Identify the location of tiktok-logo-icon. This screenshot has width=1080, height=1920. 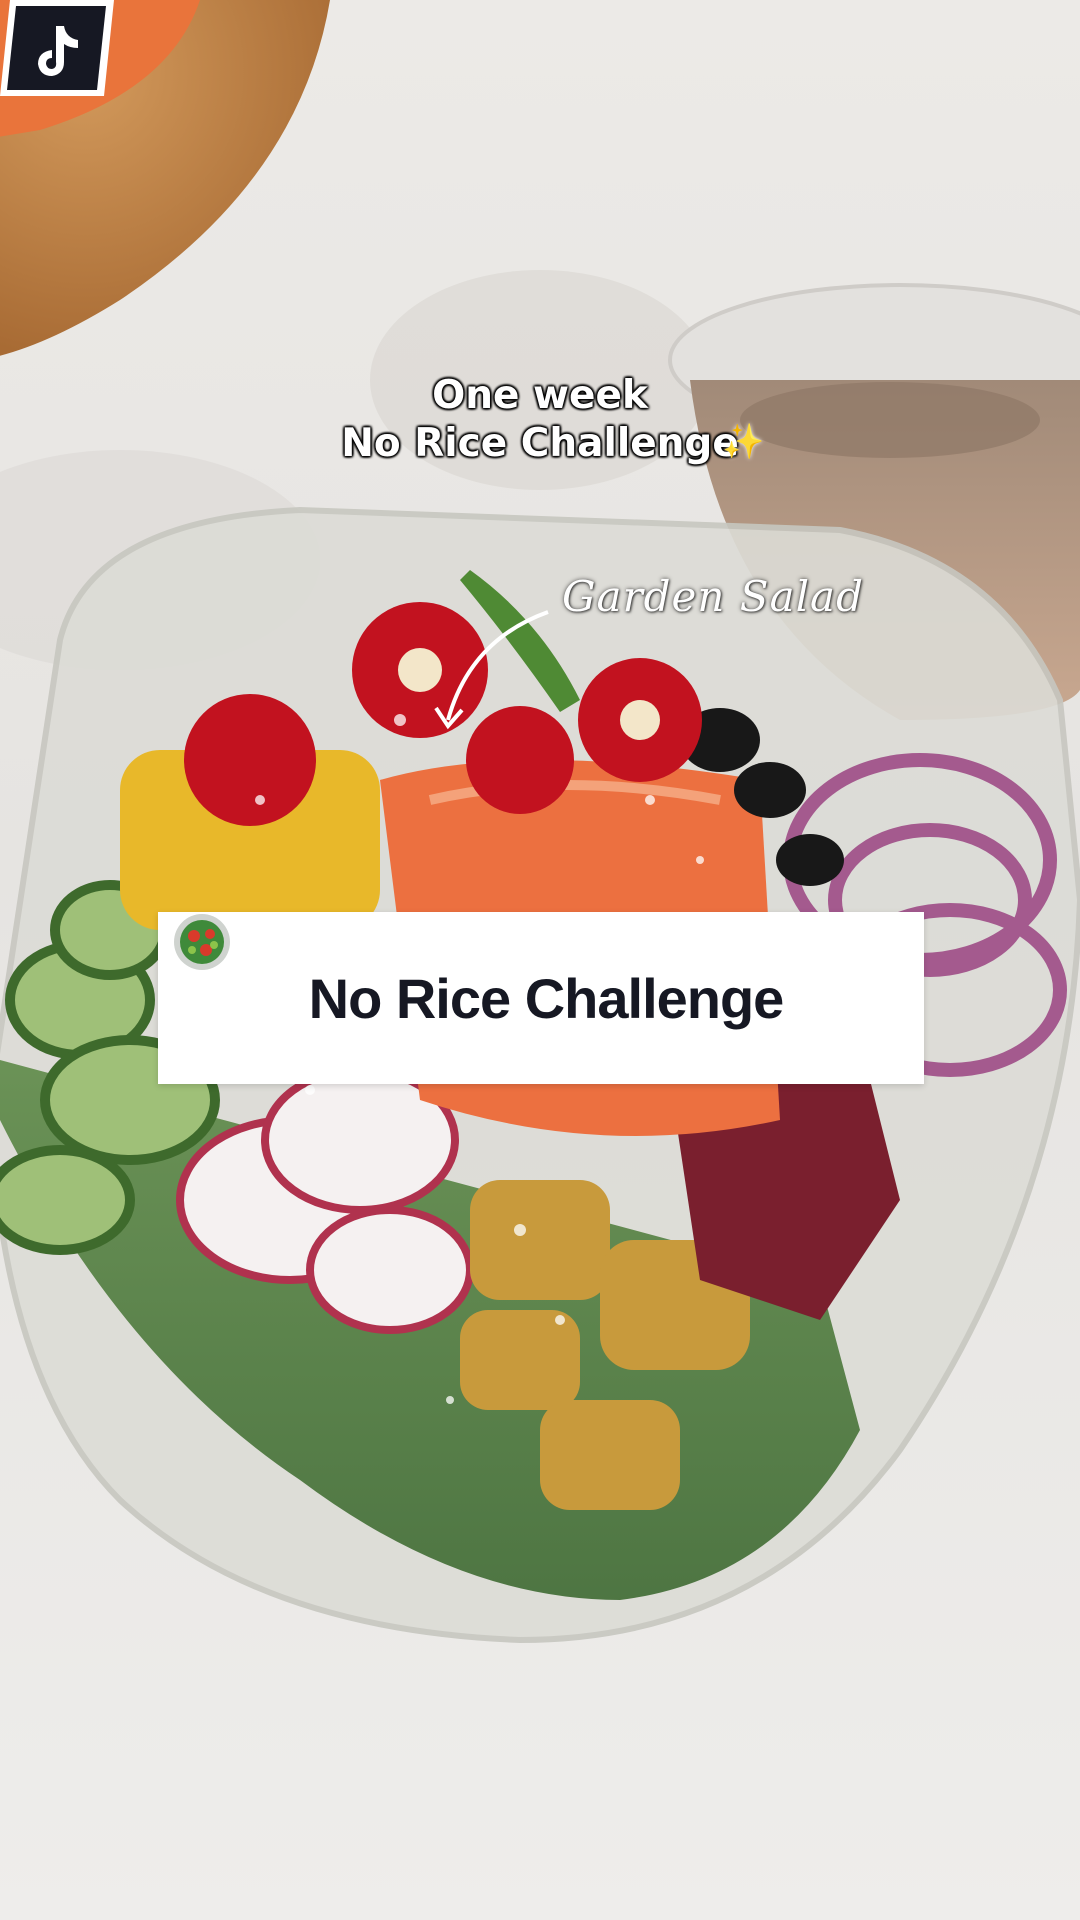
(57, 48).